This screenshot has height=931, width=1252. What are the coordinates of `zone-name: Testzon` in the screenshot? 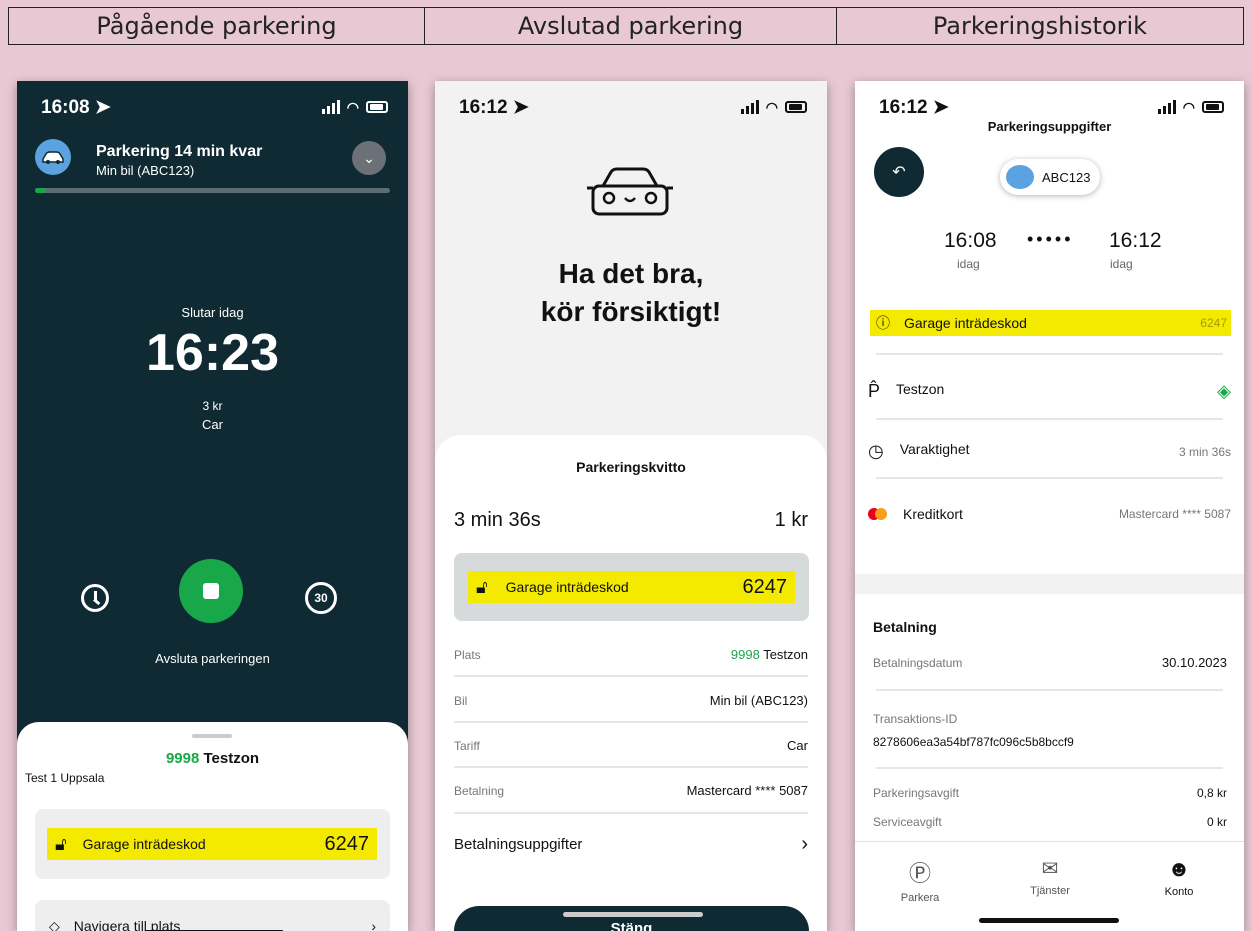 It's located at (231, 758).